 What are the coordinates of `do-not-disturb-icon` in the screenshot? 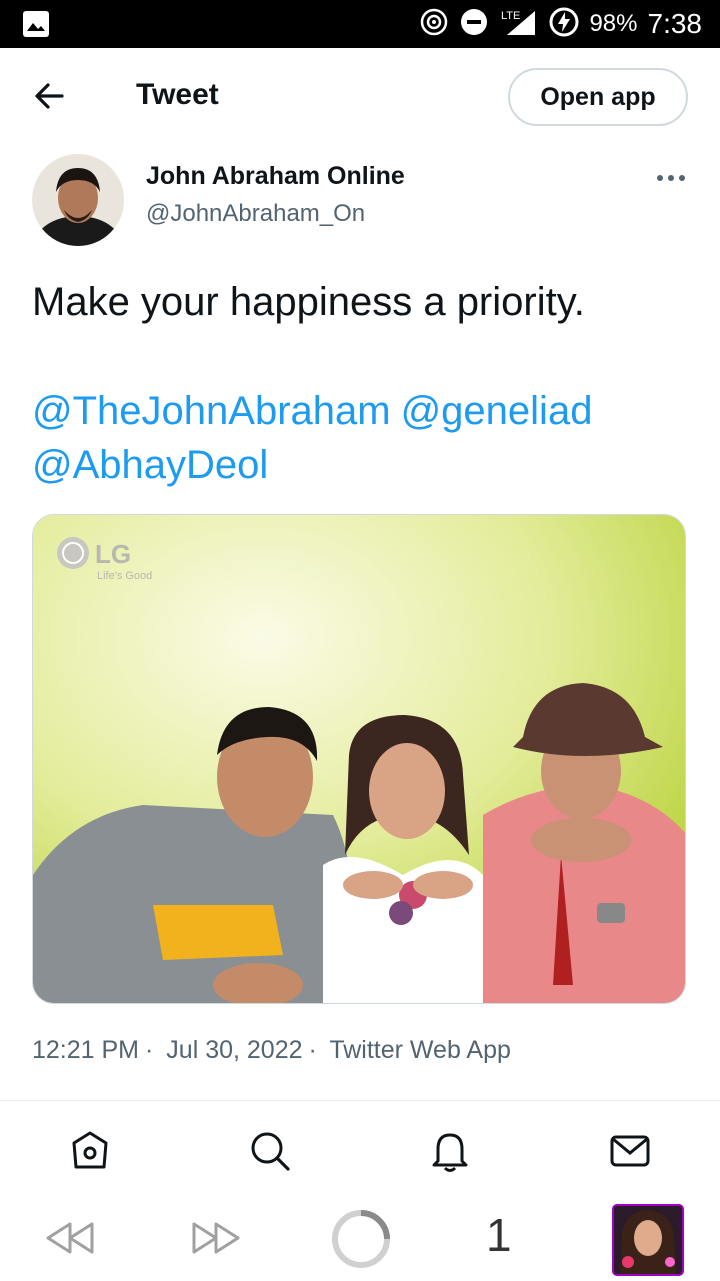 It's located at (474, 24).